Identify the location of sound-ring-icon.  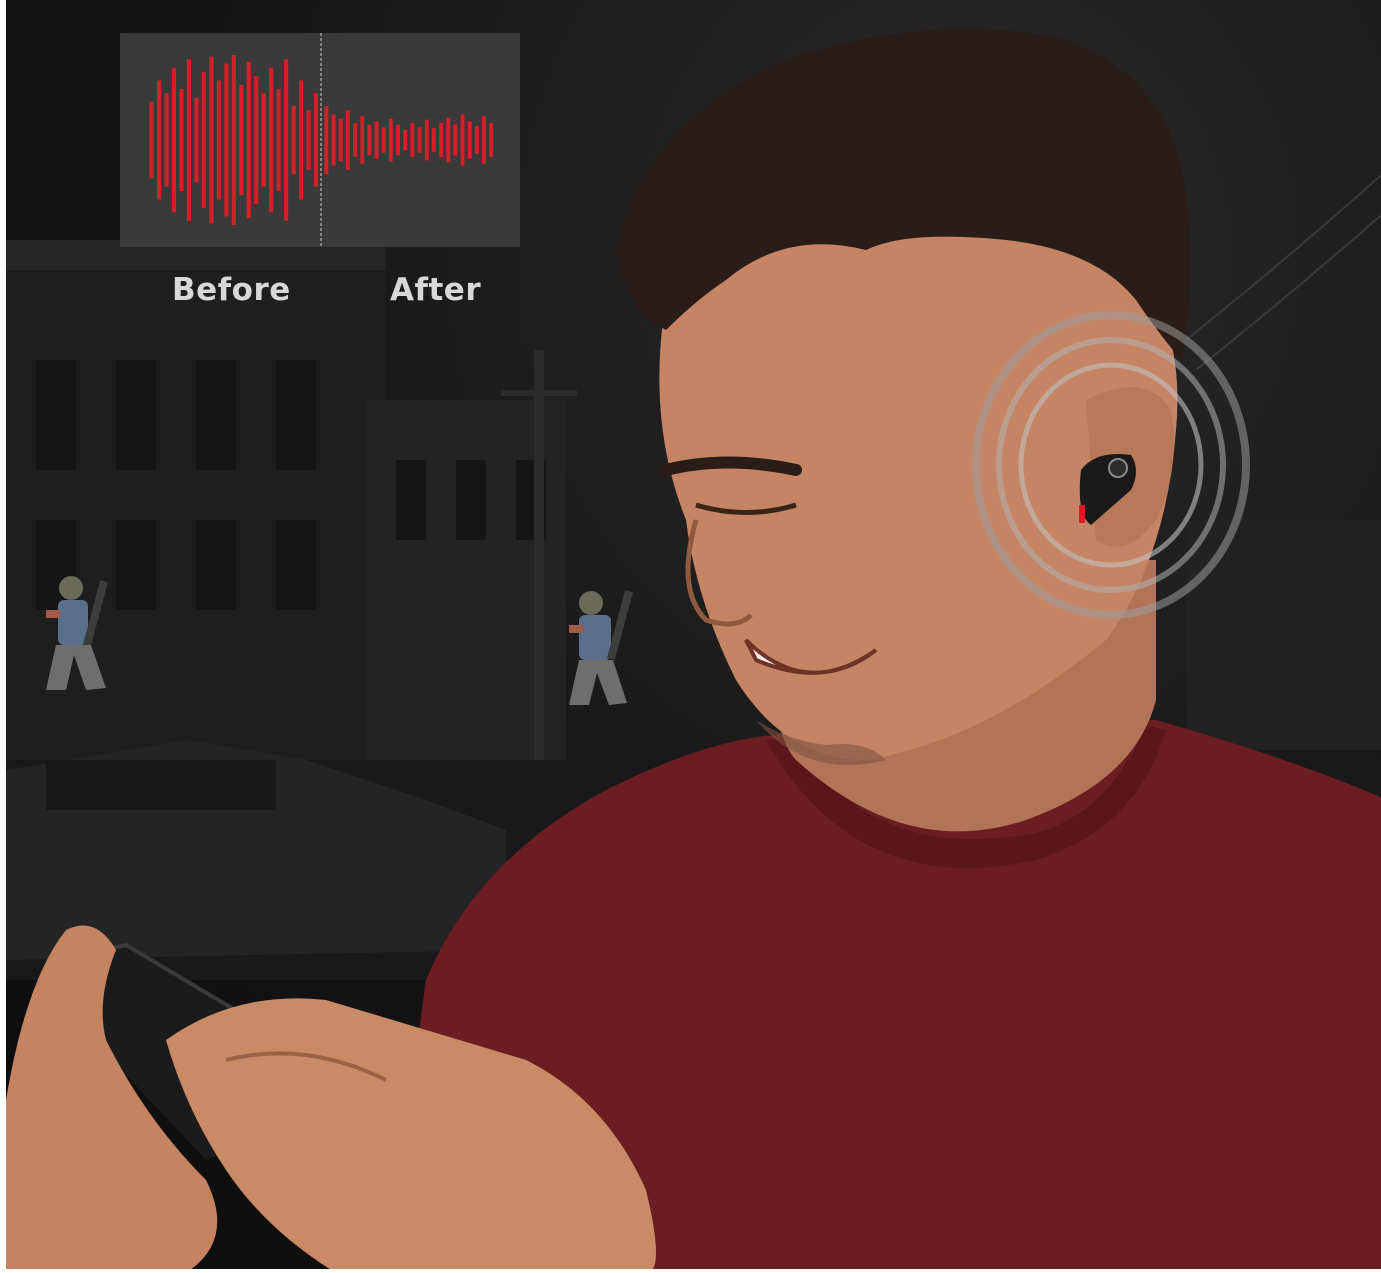
(1111, 465).